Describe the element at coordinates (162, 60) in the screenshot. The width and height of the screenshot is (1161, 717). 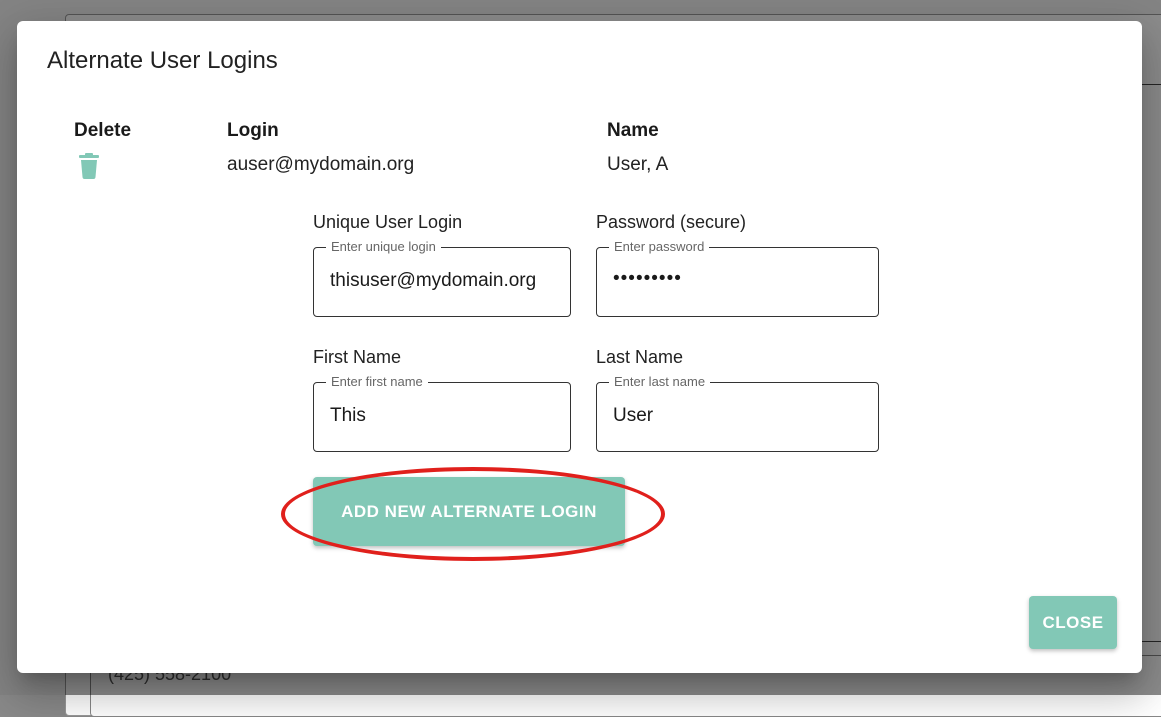
I see `dialog-title: Alternate User Logins` at that location.